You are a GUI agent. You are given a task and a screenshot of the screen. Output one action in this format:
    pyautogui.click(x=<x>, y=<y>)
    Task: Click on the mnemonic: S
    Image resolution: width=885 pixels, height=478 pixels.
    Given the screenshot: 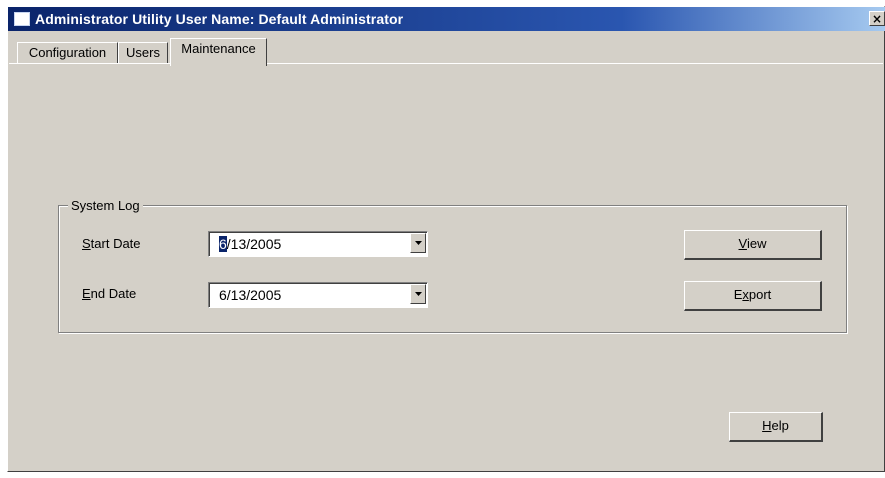 What is the action you would take?
    pyautogui.click(x=86, y=243)
    